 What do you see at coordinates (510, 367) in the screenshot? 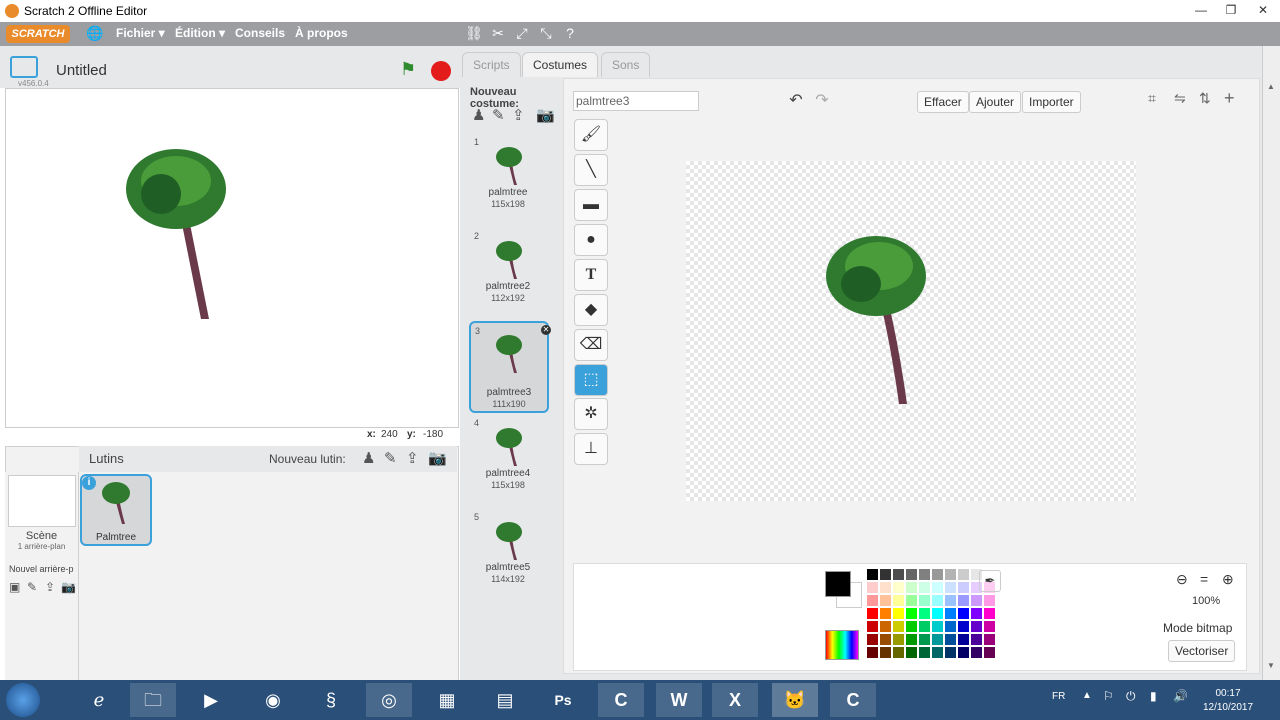
I see `costume-item-selected: 3 ✕ palmtree3 111x190` at bounding box center [510, 367].